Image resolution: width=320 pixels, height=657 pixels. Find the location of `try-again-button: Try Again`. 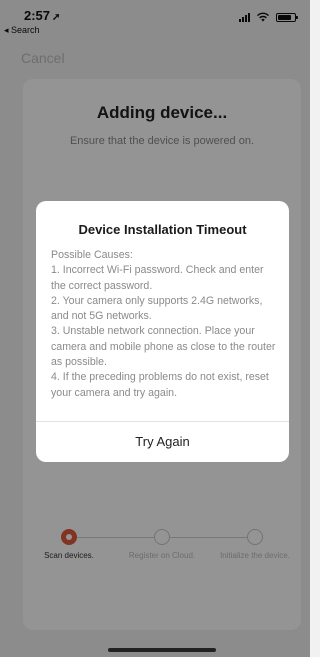

try-again-button: Try Again is located at coordinates (162, 442).